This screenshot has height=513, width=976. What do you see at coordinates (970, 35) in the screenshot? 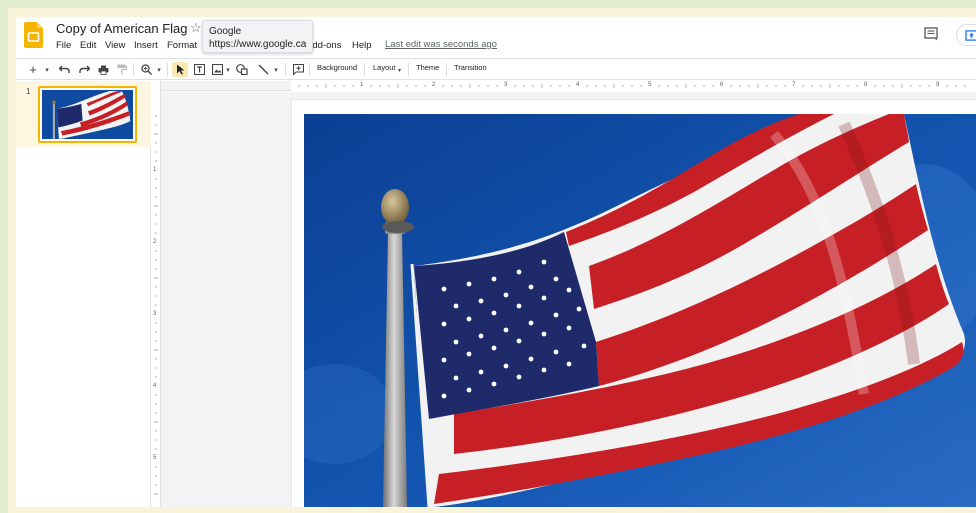
I see `present-icon` at bounding box center [970, 35].